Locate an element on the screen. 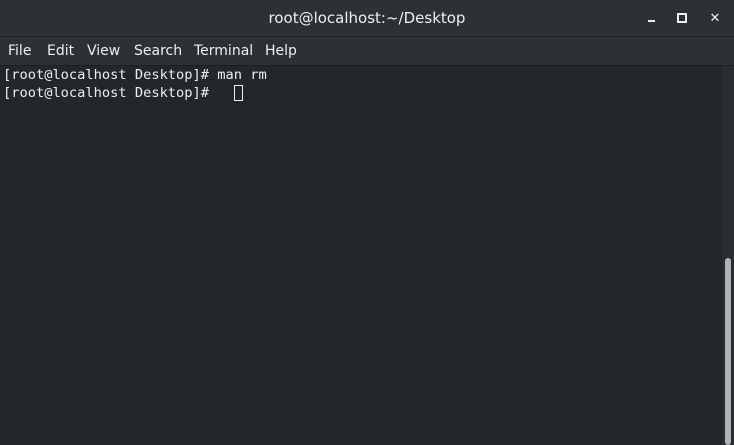  maximize-icon is located at coordinates (682, 18).